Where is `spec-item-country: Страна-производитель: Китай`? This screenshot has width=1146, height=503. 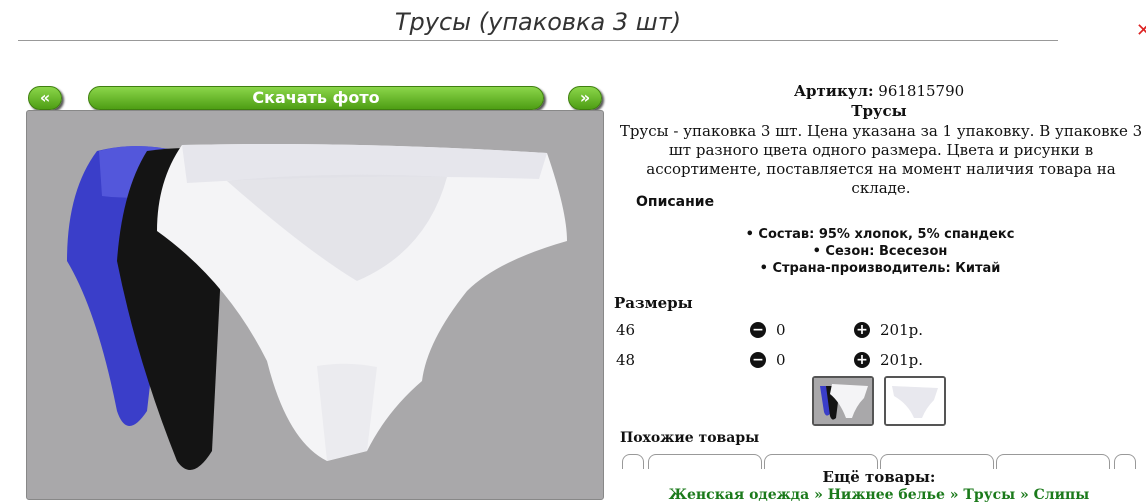
spec-item-country: Страна-производитель: Китай is located at coordinates (879, 268).